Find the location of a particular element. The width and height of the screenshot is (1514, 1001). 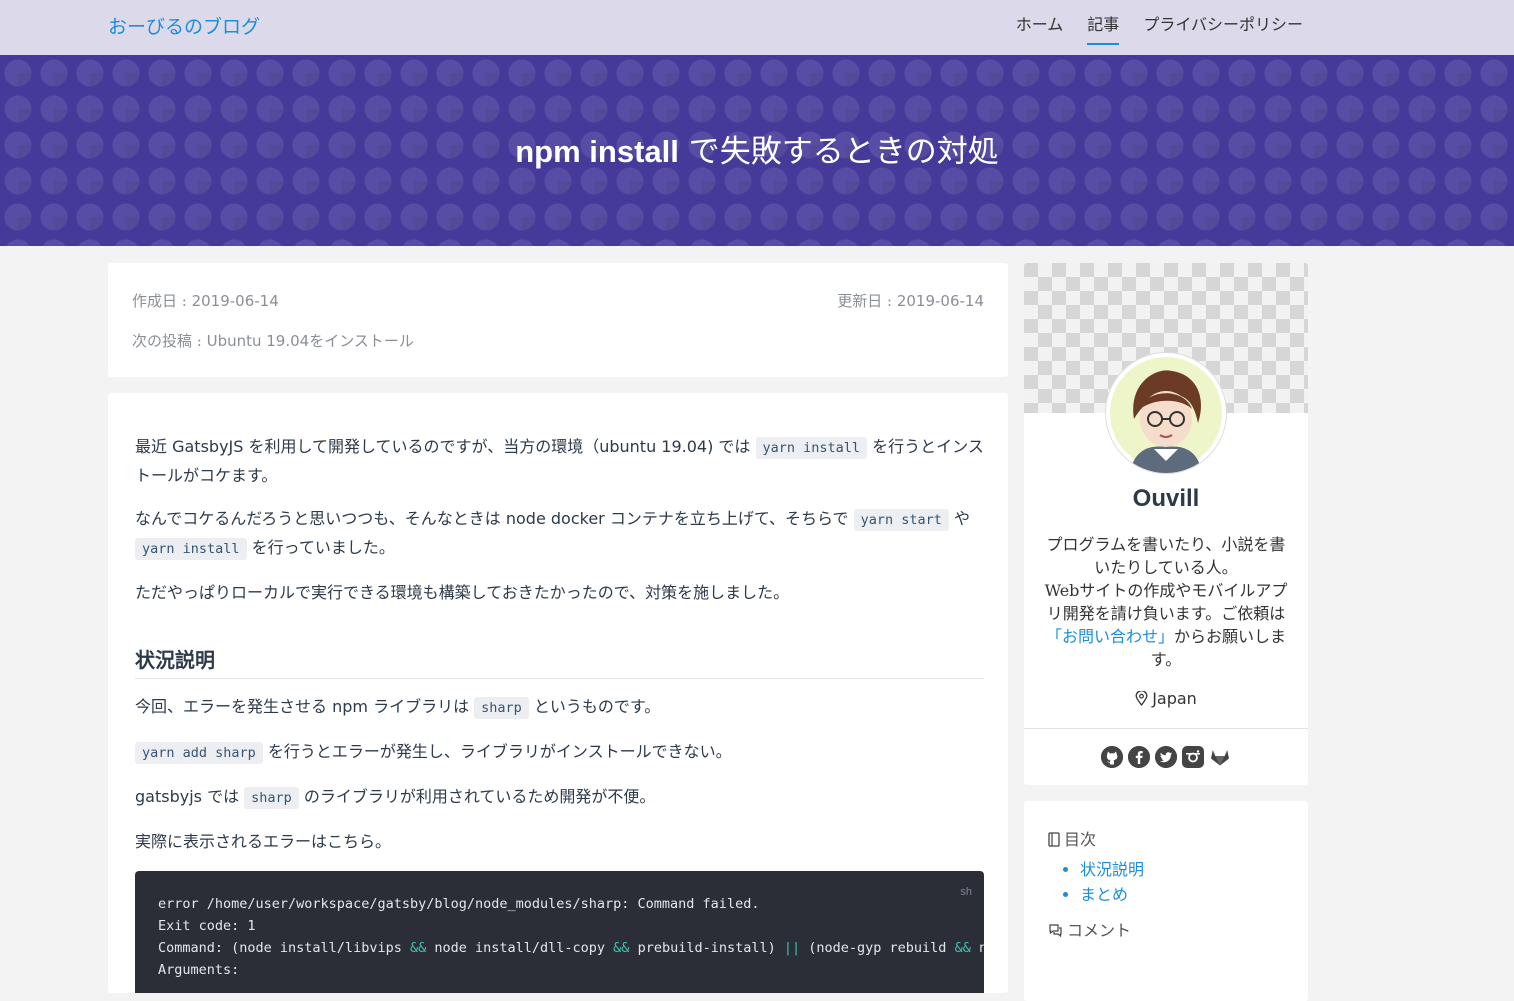

location-text: Japan is located at coordinates (1174, 698).